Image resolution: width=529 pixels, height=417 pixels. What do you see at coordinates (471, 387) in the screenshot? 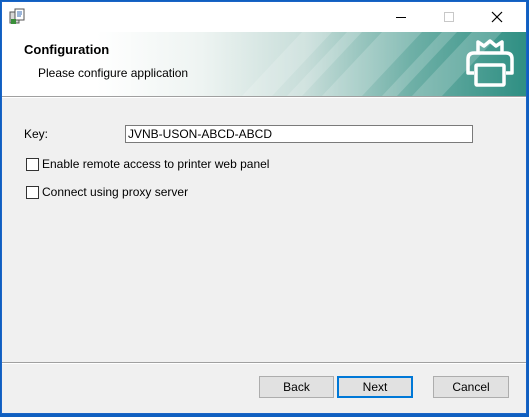
I see `cancel-button: Cancel` at bounding box center [471, 387].